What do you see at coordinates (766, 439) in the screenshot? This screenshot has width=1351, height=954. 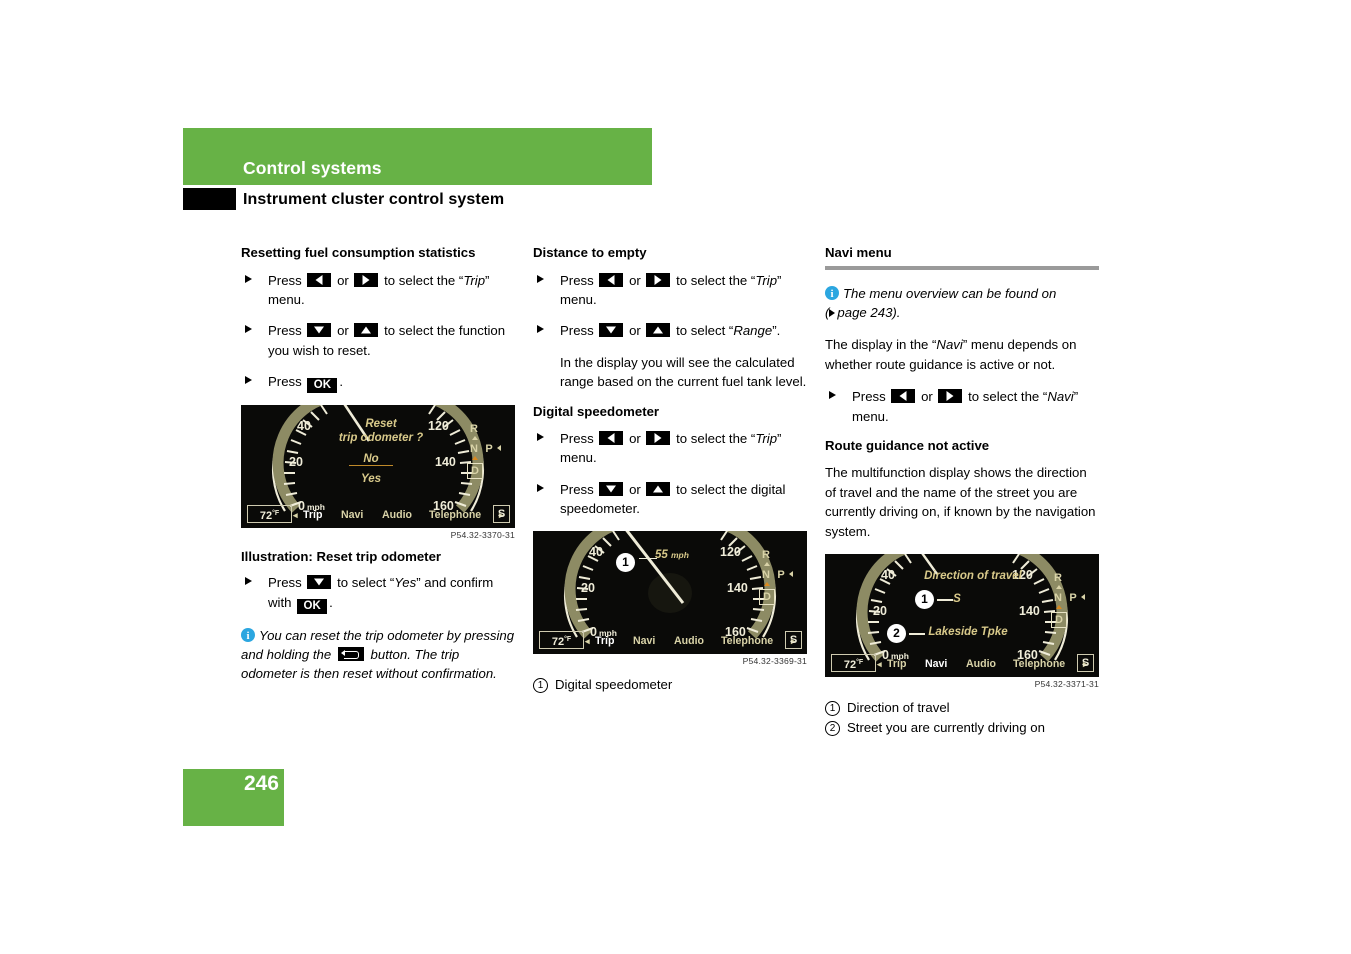 I see `menu-name-trip: Trip` at bounding box center [766, 439].